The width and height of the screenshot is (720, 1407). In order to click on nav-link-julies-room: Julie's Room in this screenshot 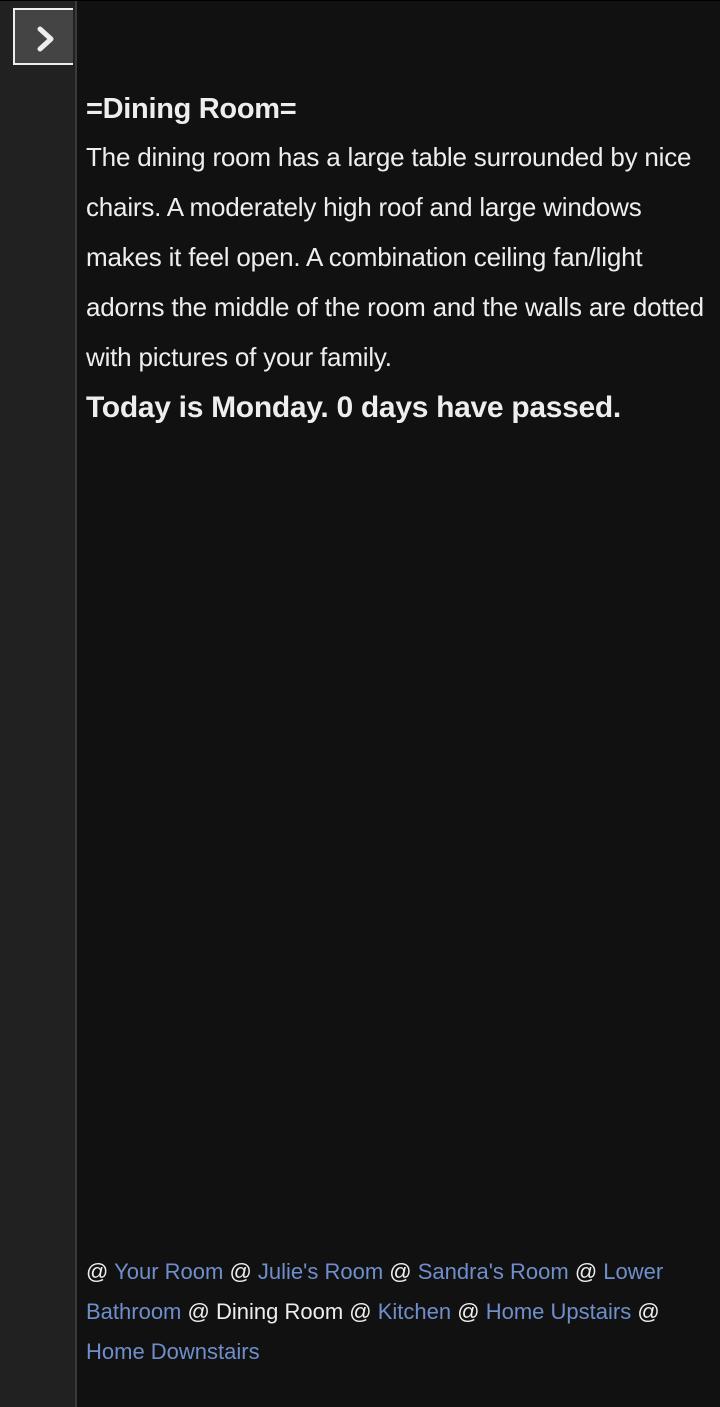, I will do `click(320, 1271)`.